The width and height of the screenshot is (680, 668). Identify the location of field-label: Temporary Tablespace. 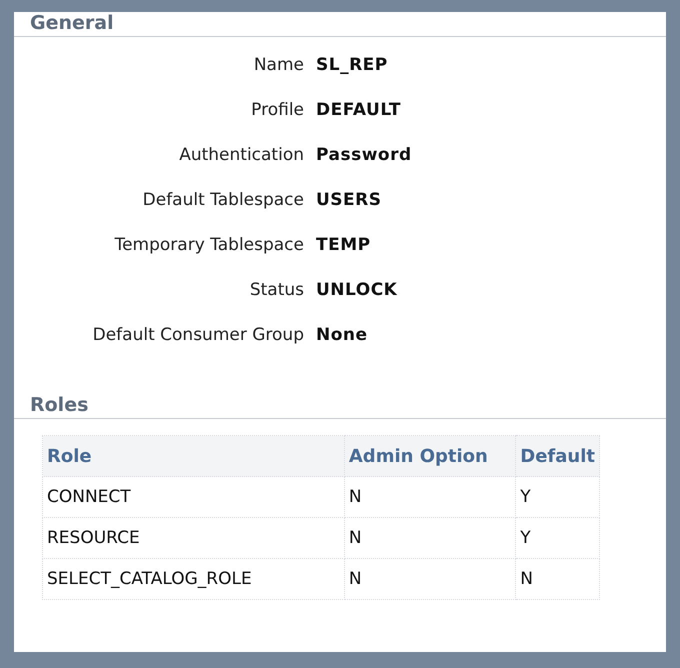
(209, 245).